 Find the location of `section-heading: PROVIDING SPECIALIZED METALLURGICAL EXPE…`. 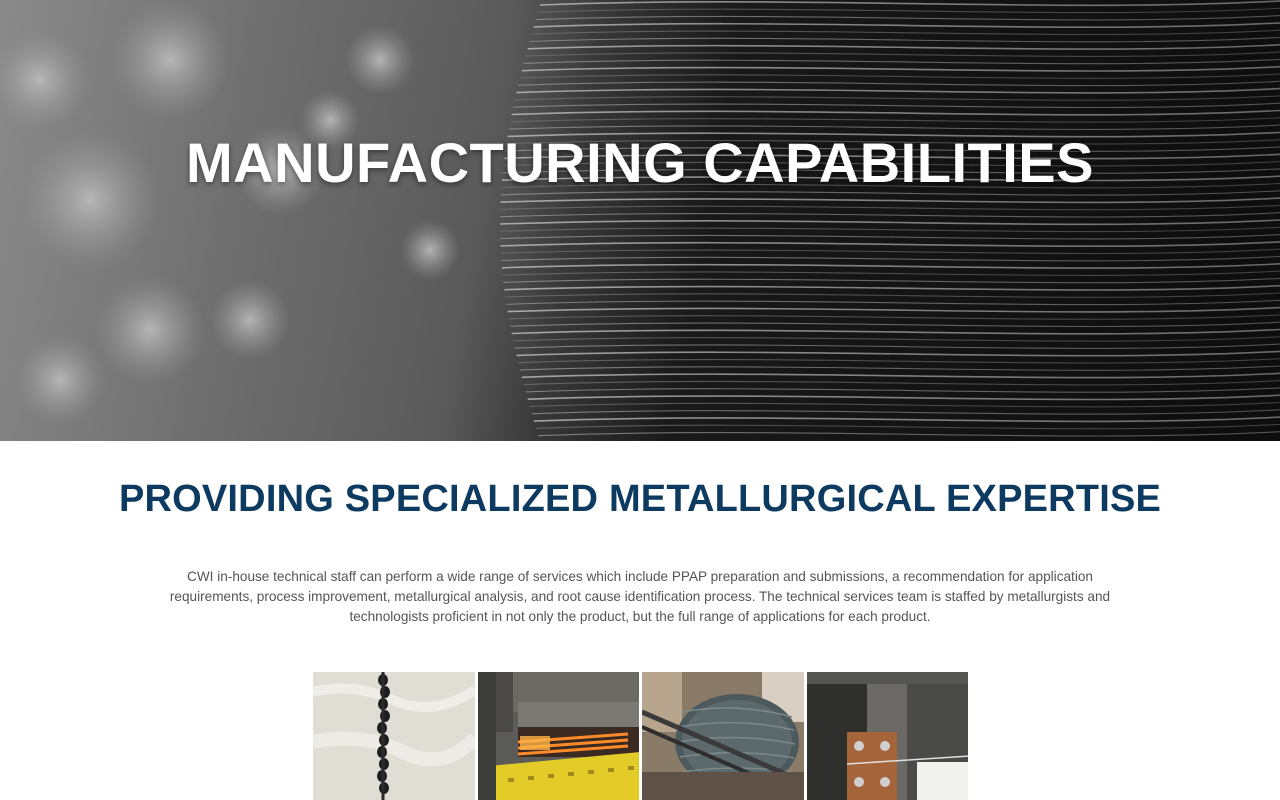

section-heading: PROVIDING SPECIALIZED METALLURGICAL EXPE… is located at coordinates (640, 499).